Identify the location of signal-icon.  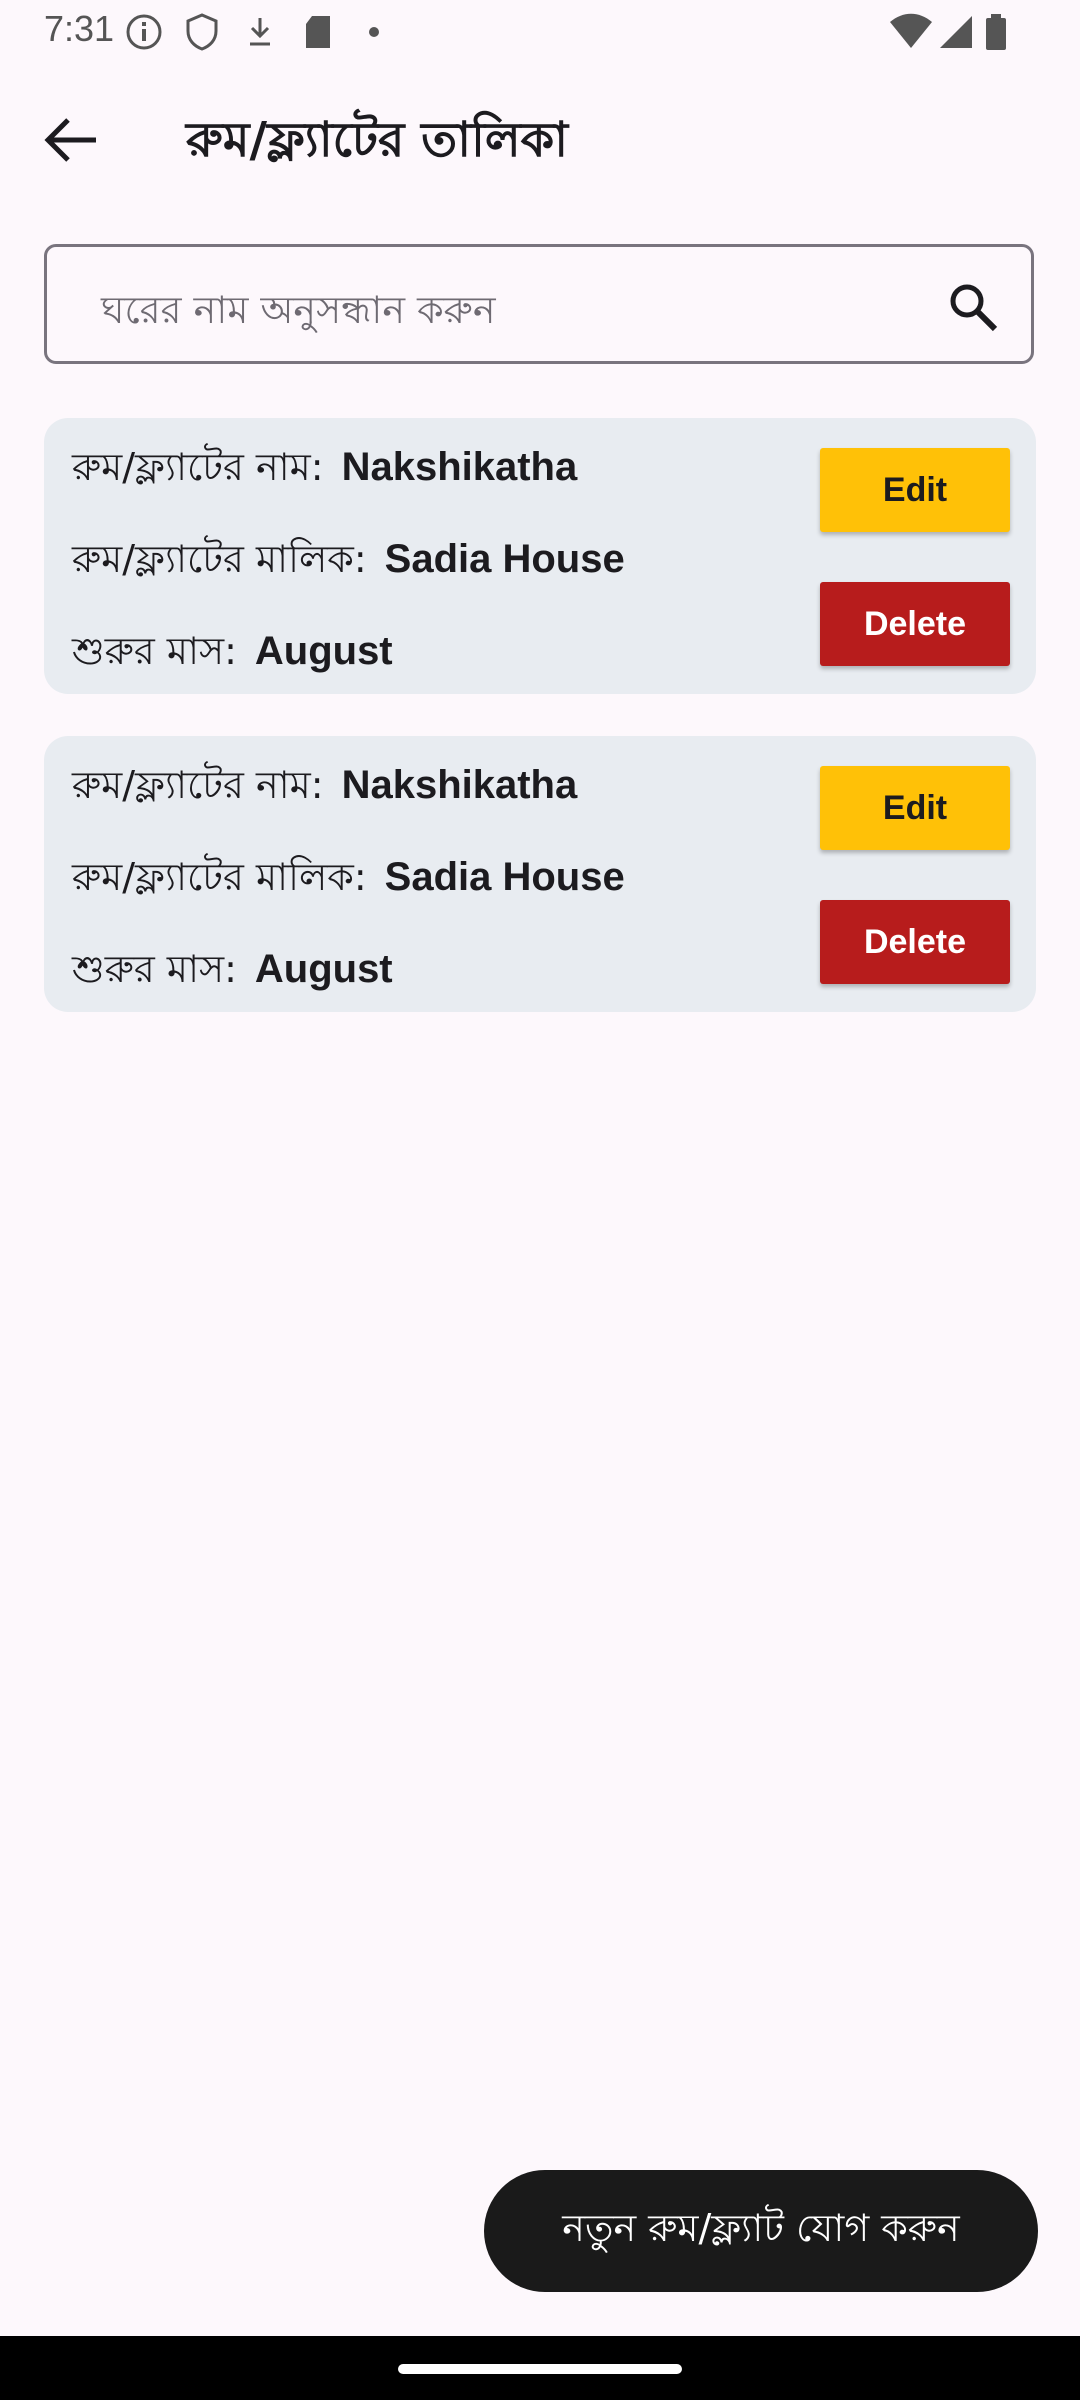
(956, 32).